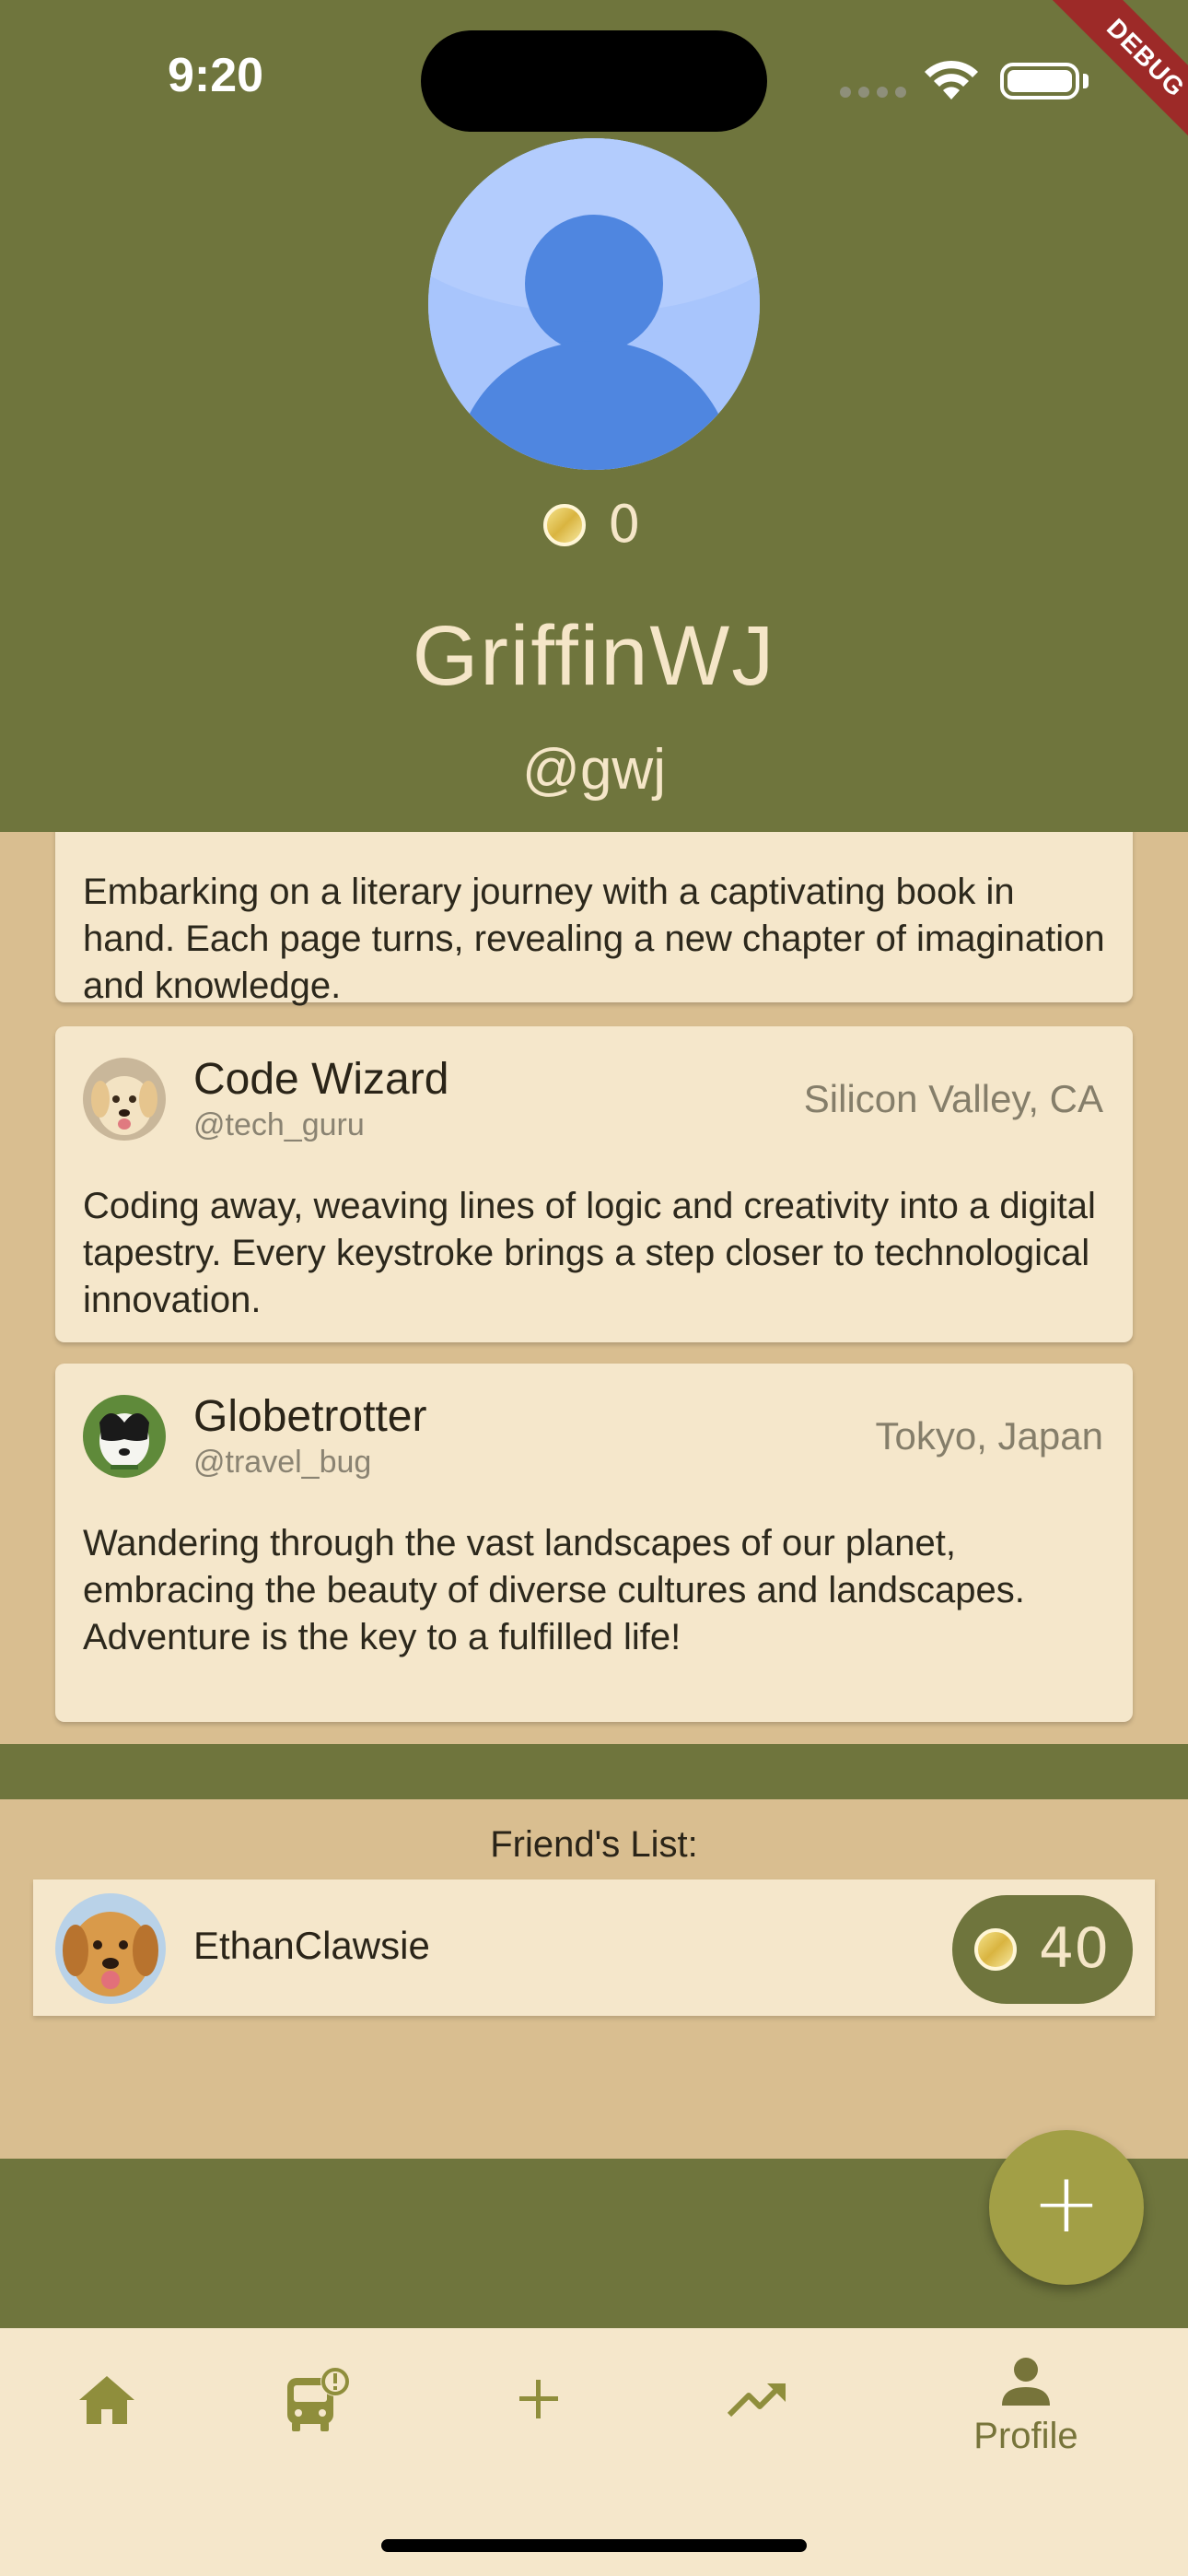 This screenshot has height=2576, width=1188. I want to click on person-placeholder-icon, so click(594, 304).